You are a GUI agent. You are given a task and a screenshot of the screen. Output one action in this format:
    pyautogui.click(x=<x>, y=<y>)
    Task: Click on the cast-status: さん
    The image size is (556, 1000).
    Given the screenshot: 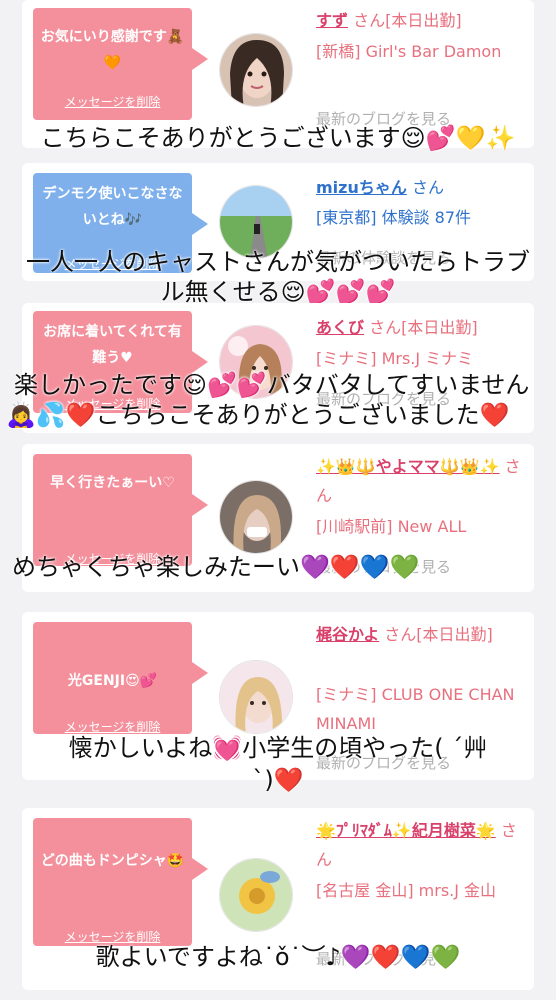 What is the action you would take?
    pyautogui.click(x=427, y=187)
    